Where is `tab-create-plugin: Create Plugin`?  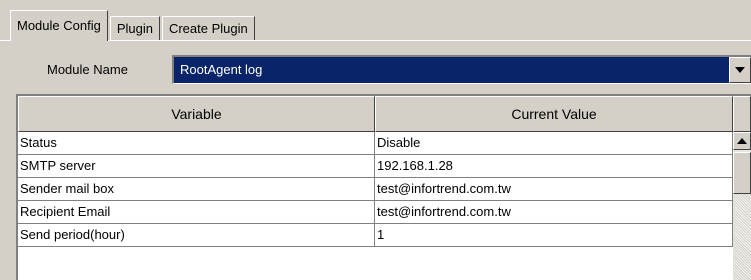
tab-create-plugin: Create Plugin is located at coordinates (208, 28).